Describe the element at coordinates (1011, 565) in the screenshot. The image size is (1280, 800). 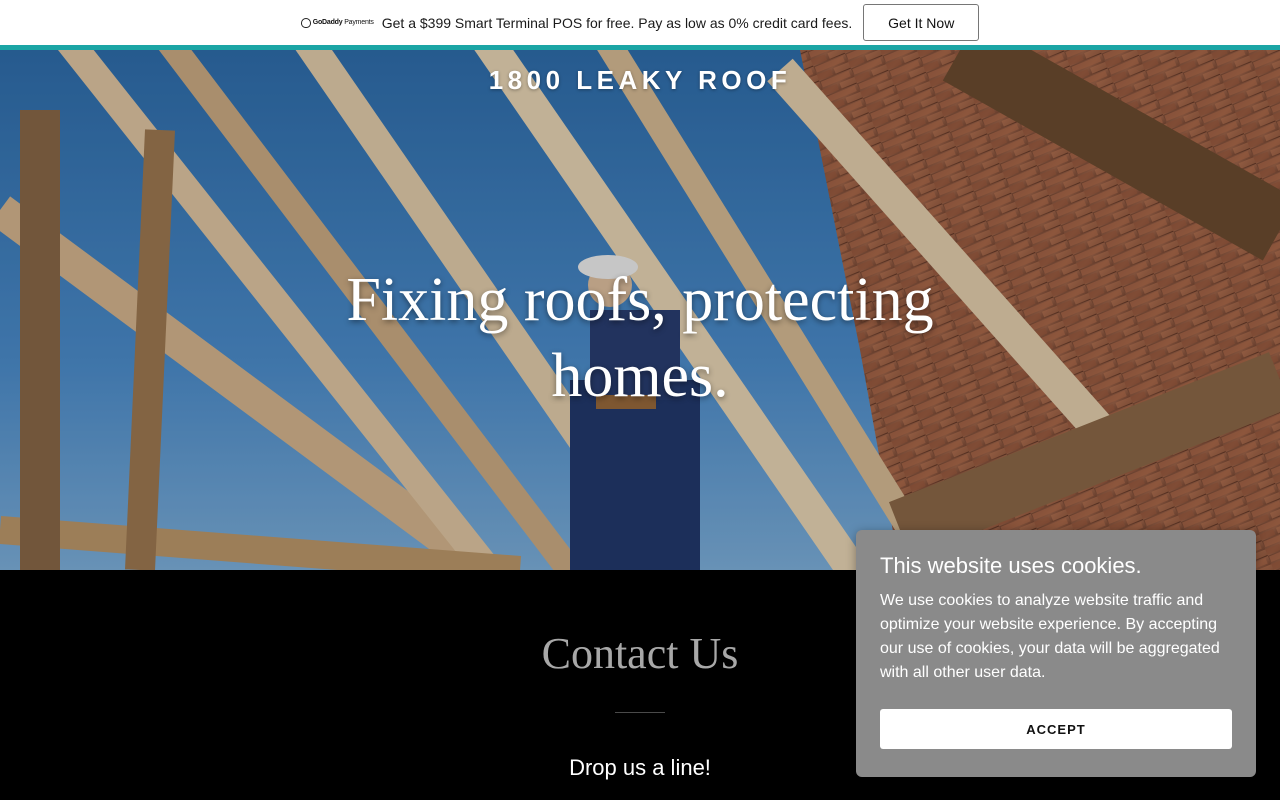
I see `cookie-title: This website uses cookies.` at that location.